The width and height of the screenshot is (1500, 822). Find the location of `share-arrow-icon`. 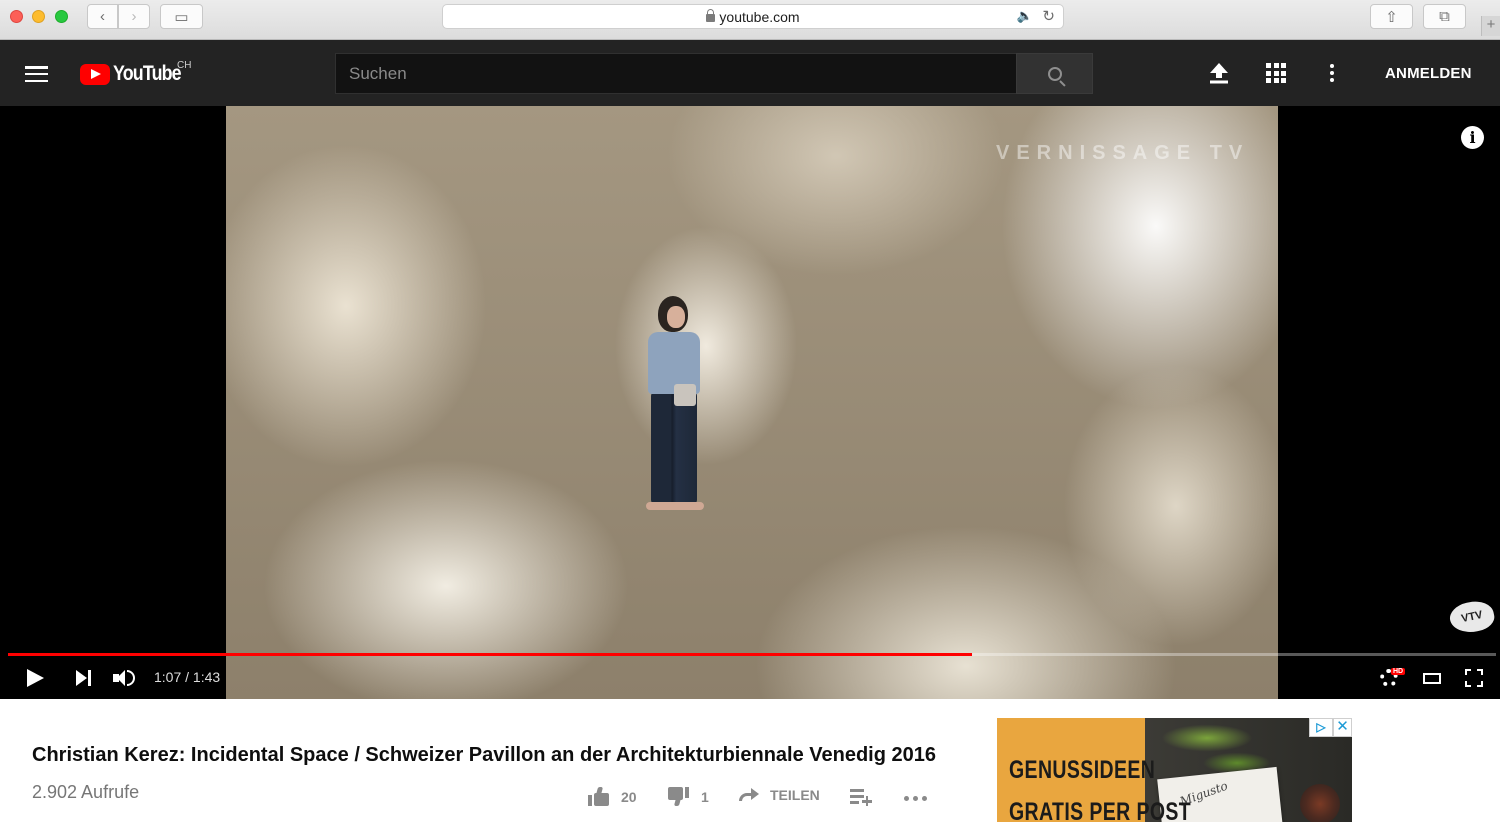

share-arrow-icon is located at coordinates (749, 795).